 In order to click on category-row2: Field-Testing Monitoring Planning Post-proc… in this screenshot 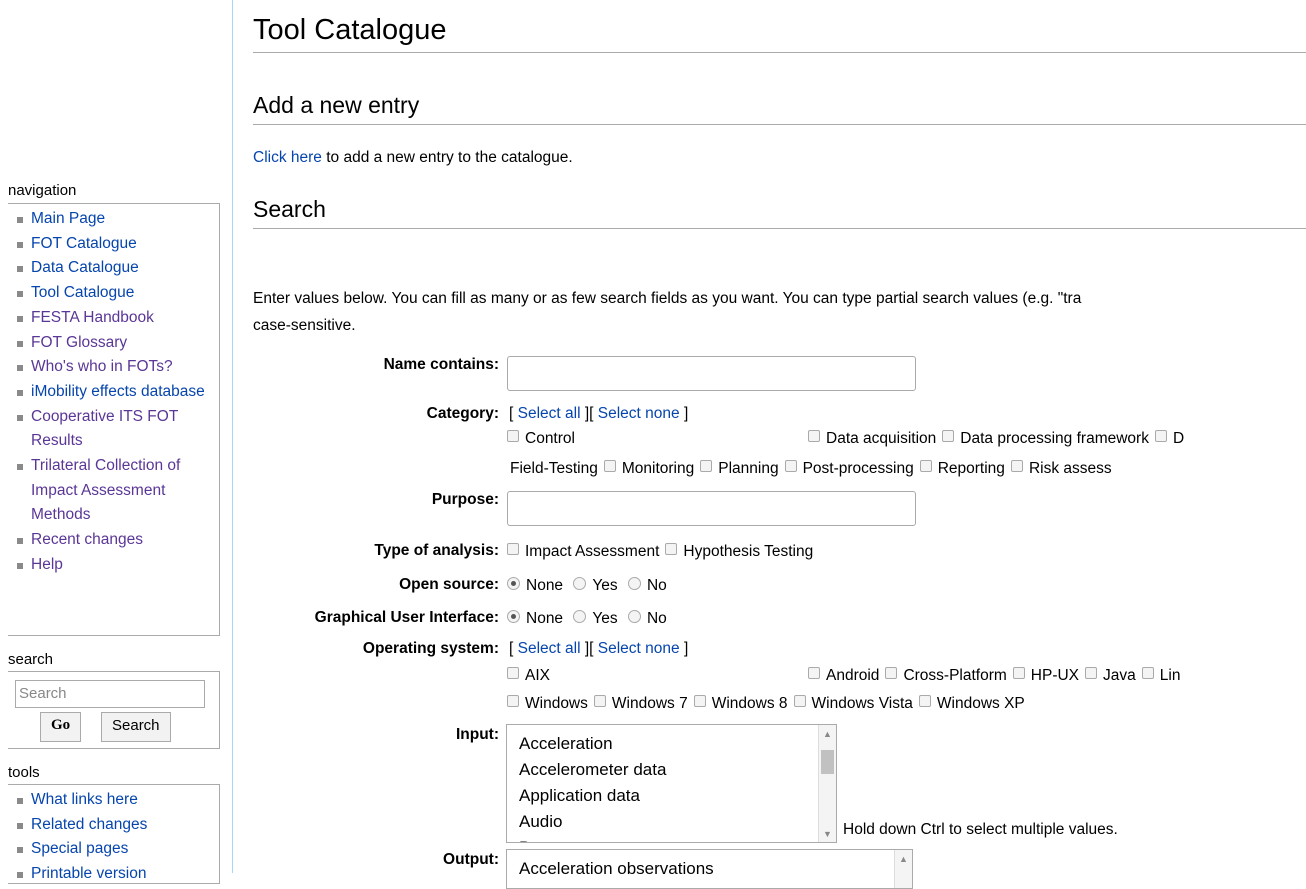, I will do `click(812, 468)`.